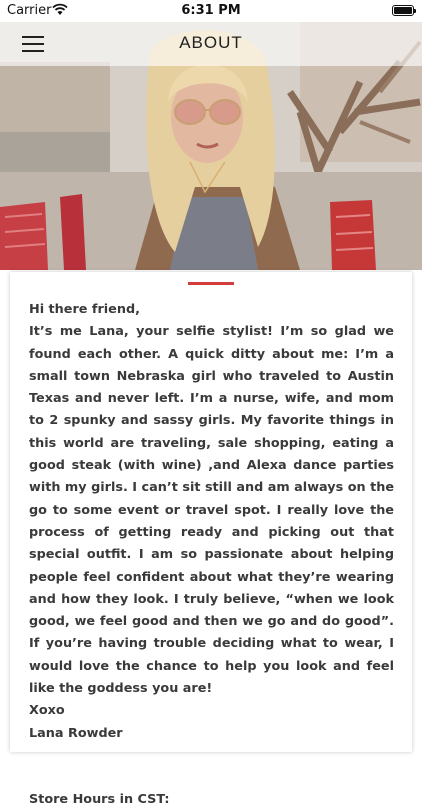  Describe the element at coordinates (99, 799) in the screenshot. I see `store-hours-heading: Store Hours in CST:` at that location.